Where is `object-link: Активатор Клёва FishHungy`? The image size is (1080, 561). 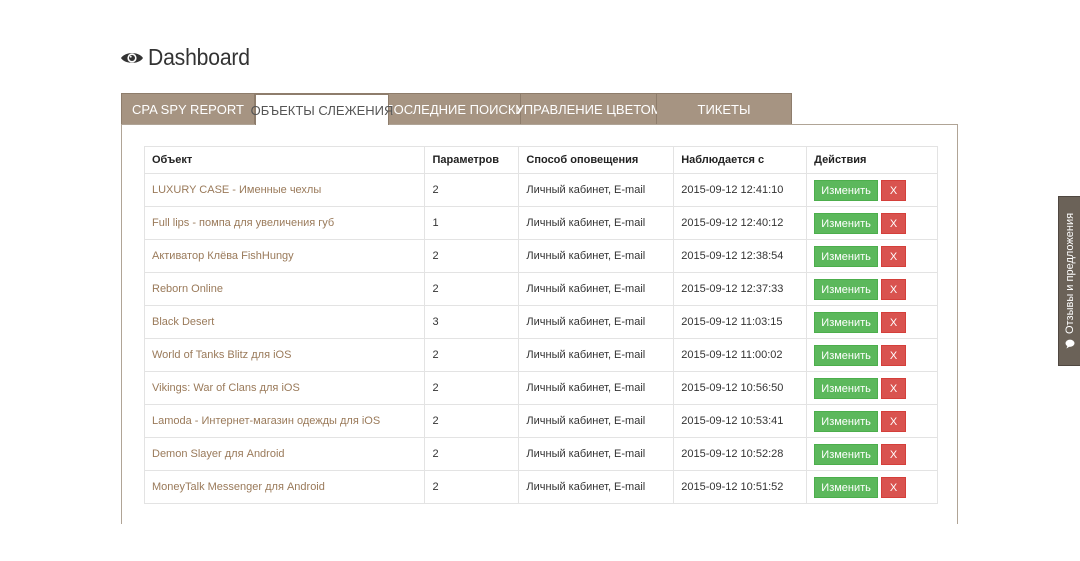
object-link: Активатор Клёва FishHungy is located at coordinates (284, 256).